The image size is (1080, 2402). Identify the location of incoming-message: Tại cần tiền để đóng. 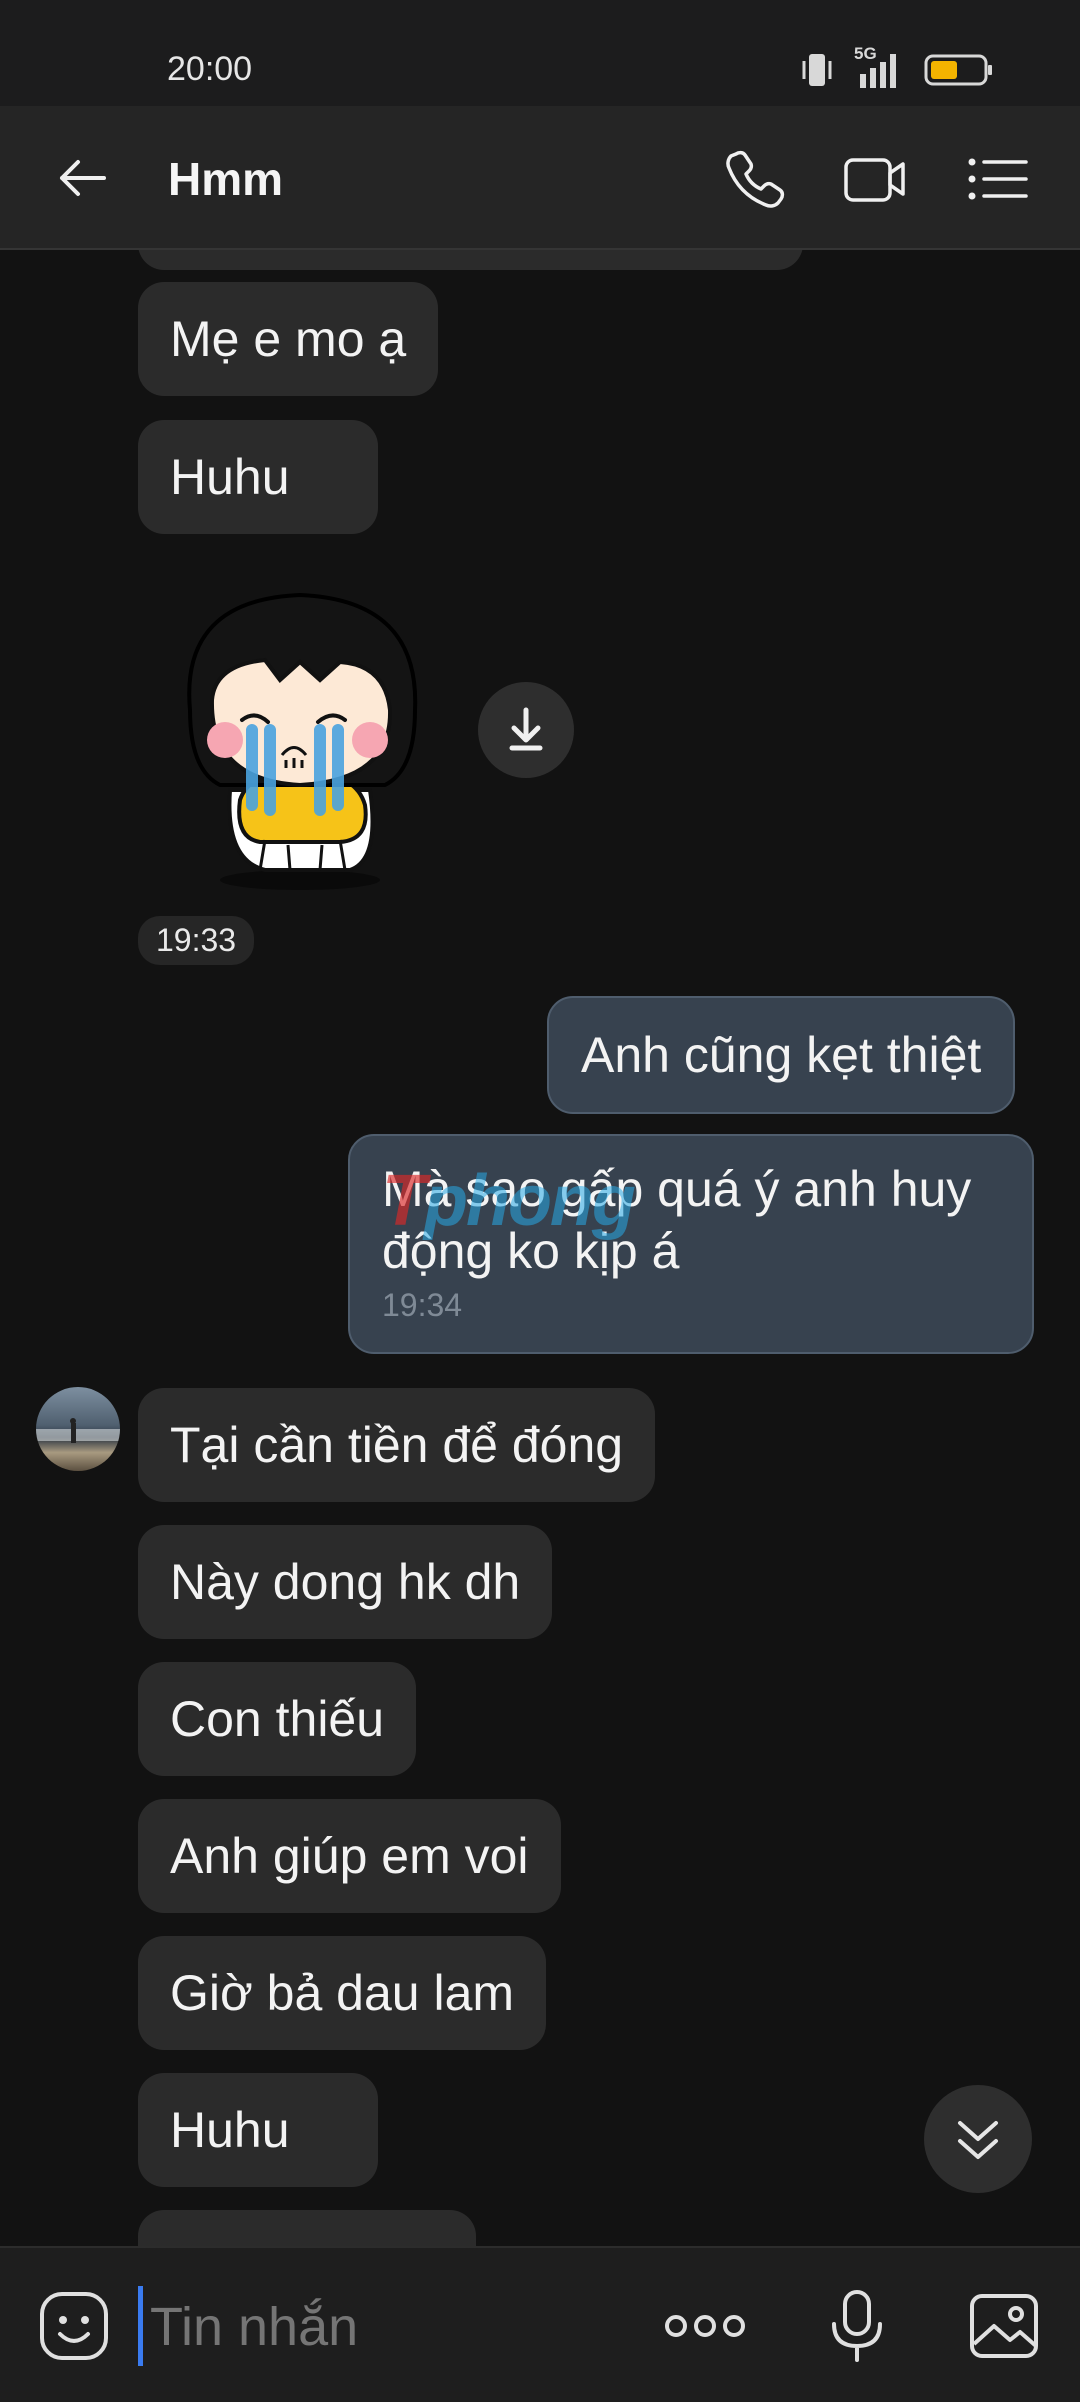
(397, 1445).